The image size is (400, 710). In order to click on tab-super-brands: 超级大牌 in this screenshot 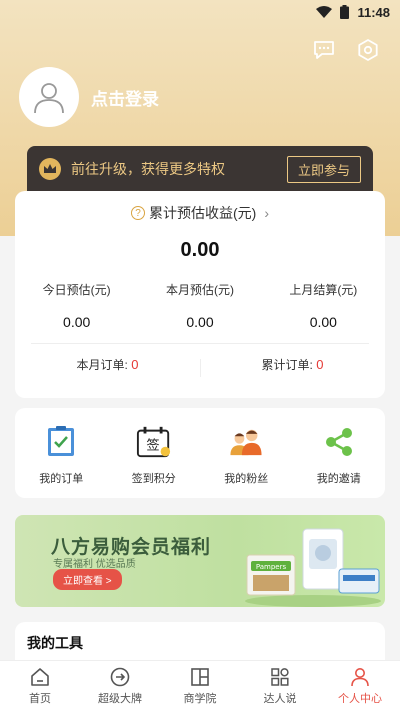, I will do `click(120, 685)`.